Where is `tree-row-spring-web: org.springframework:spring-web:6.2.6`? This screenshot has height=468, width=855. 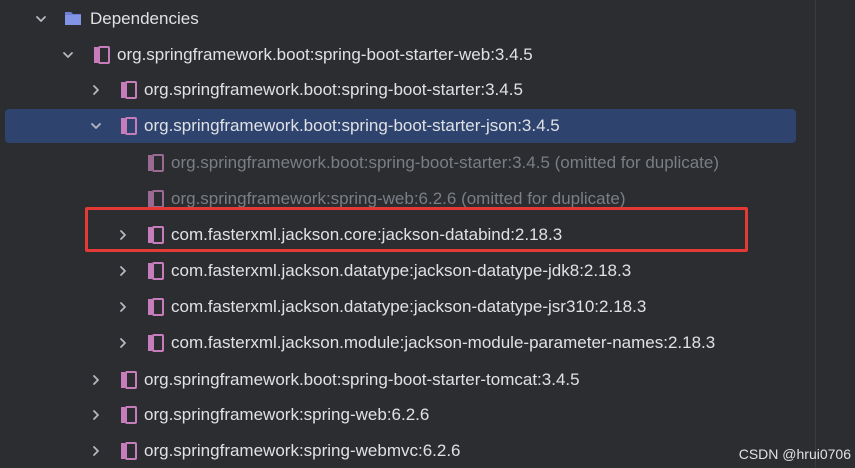
tree-row-spring-web: org.springframework:spring-web:6.2.6 is located at coordinates (410, 415).